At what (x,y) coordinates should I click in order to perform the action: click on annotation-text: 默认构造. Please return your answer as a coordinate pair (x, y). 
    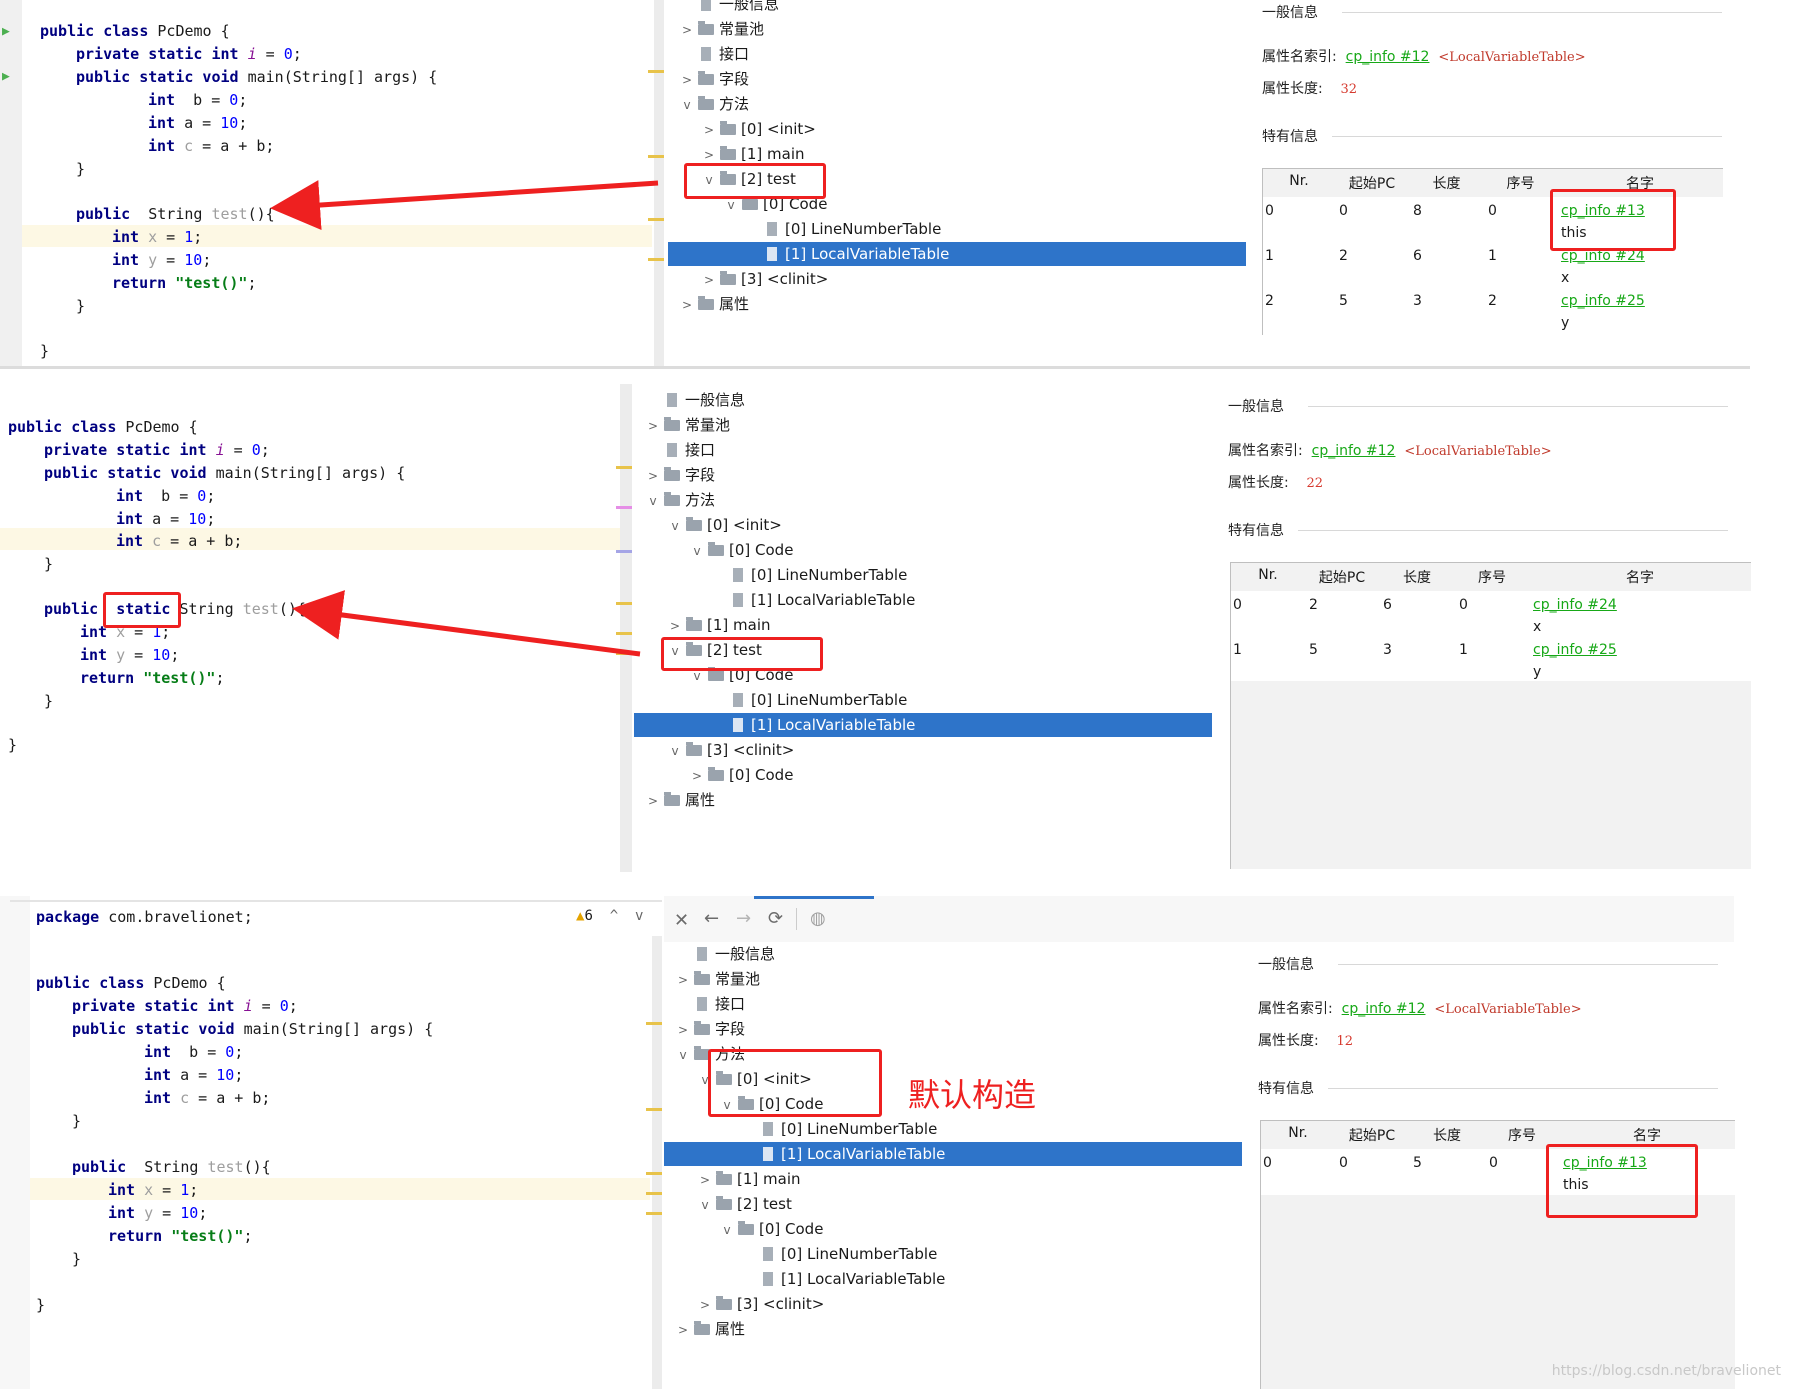
    Looking at the image, I should click on (972, 1095).